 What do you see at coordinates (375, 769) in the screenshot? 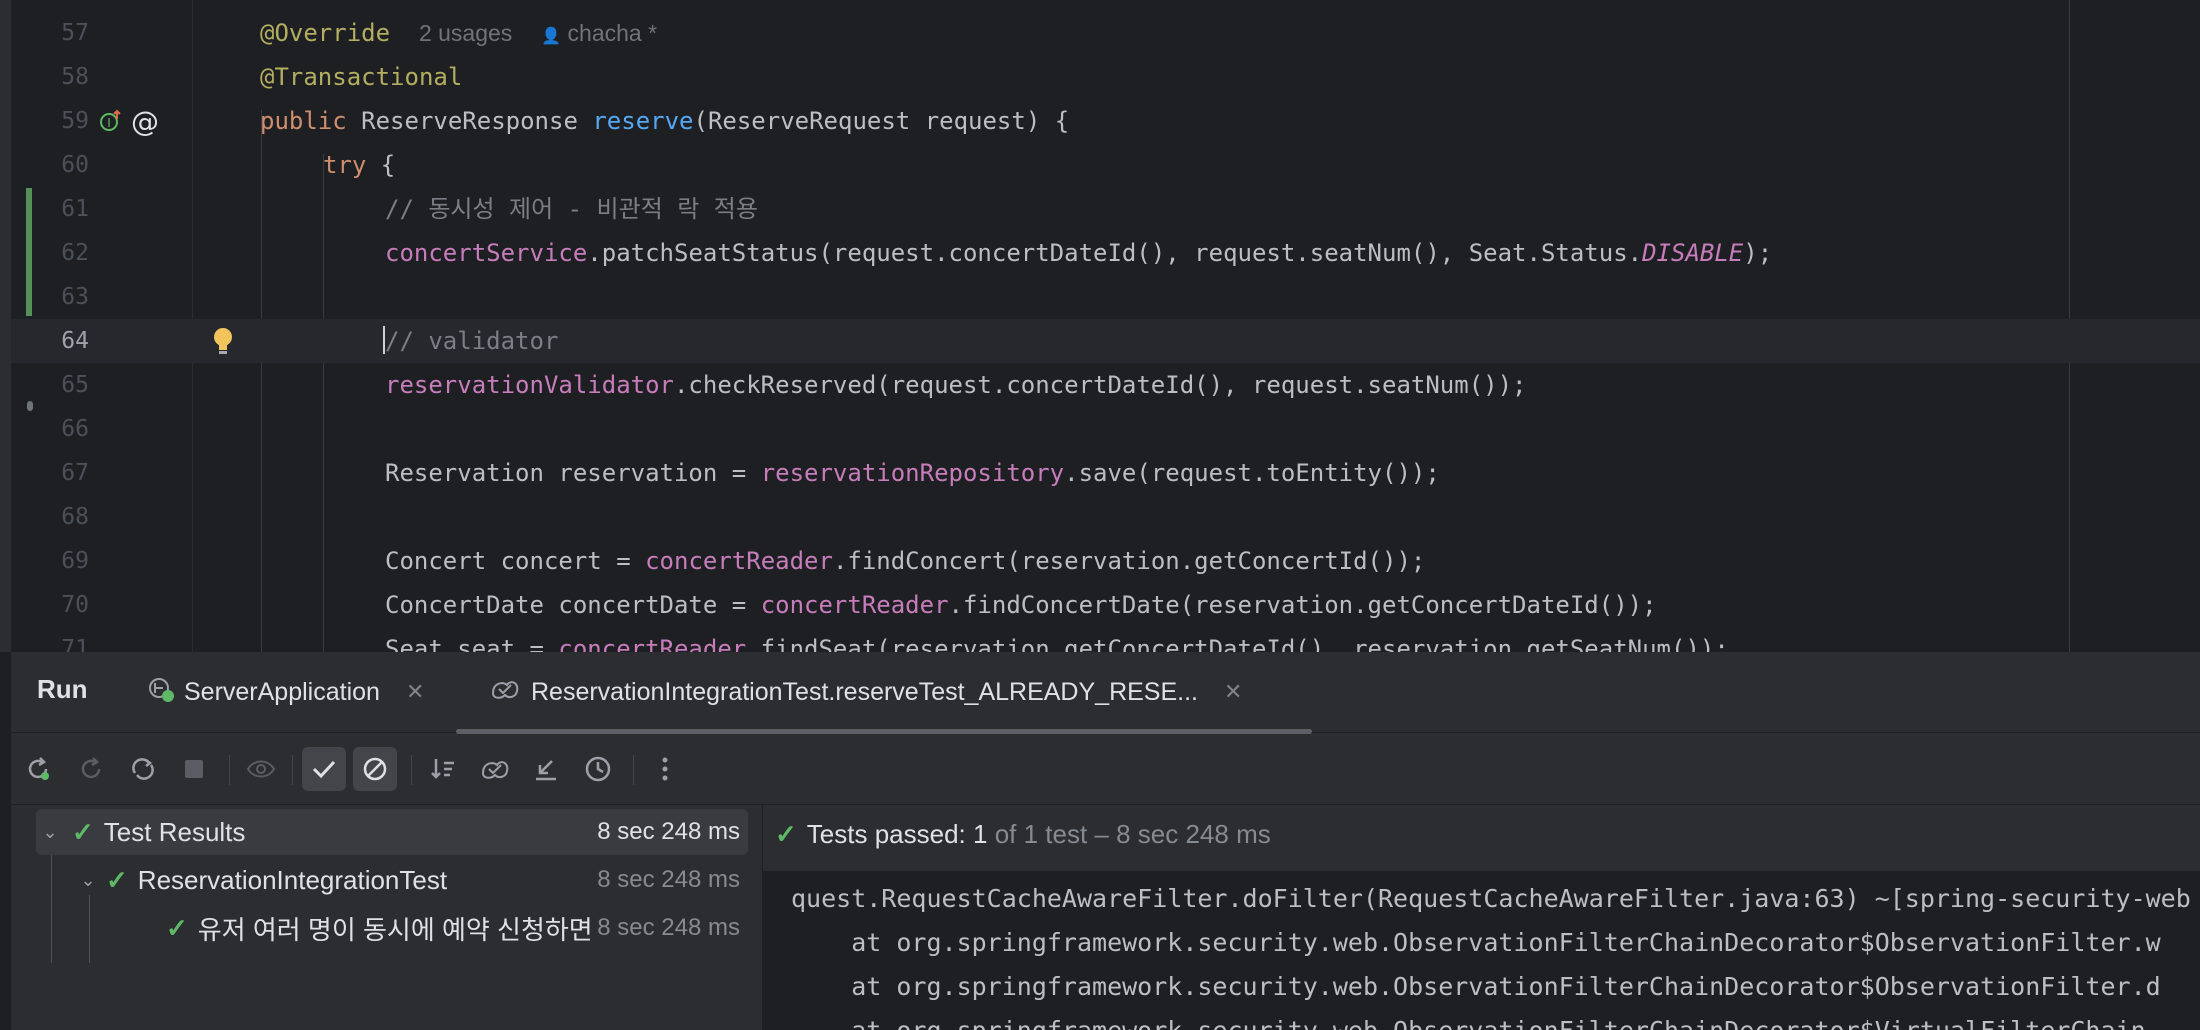
I see `show-ignored-toggle-icon` at bounding box center [375, 769].